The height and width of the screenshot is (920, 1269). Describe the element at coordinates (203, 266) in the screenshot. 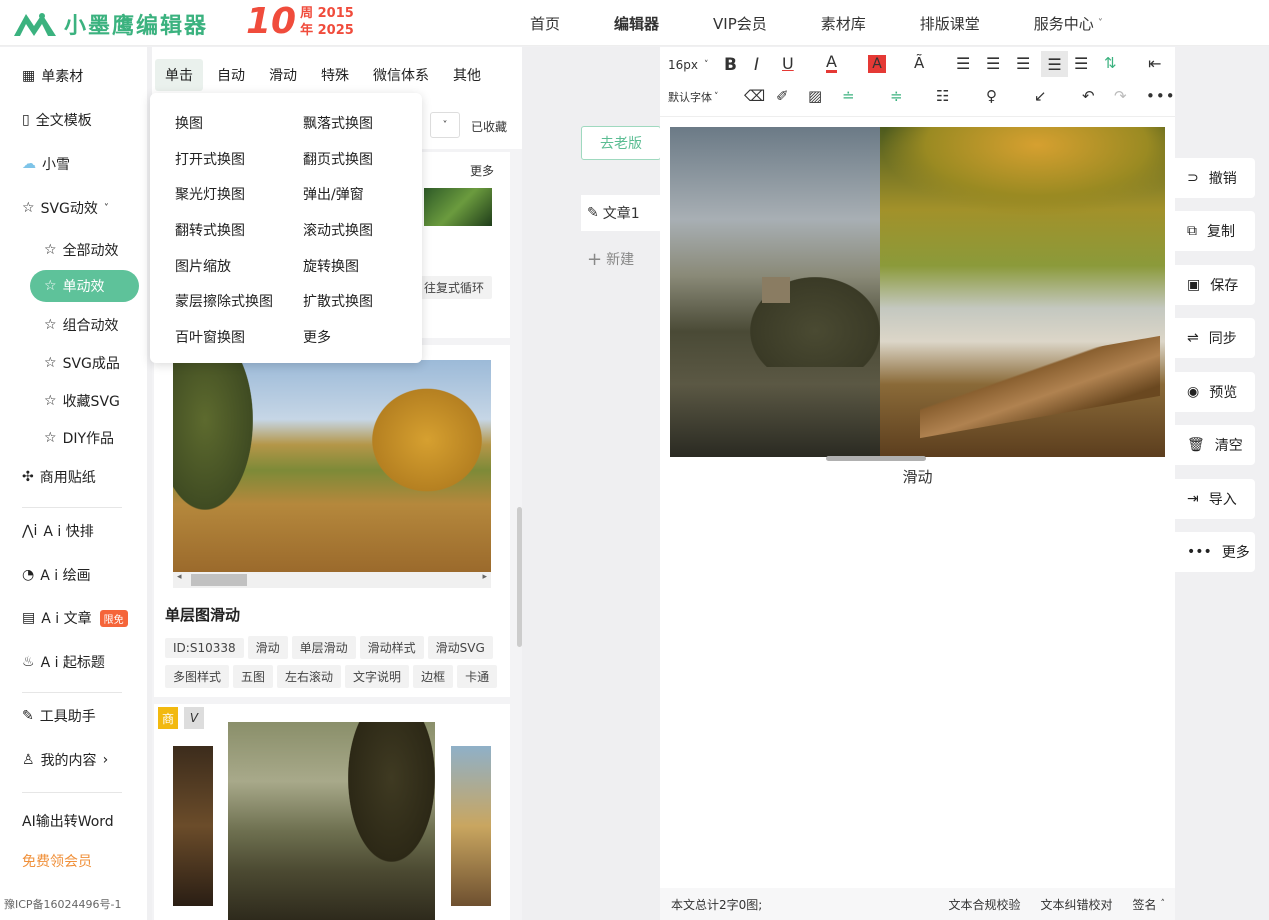

I see `menu-item-zoom: 图片缩放` at that location.